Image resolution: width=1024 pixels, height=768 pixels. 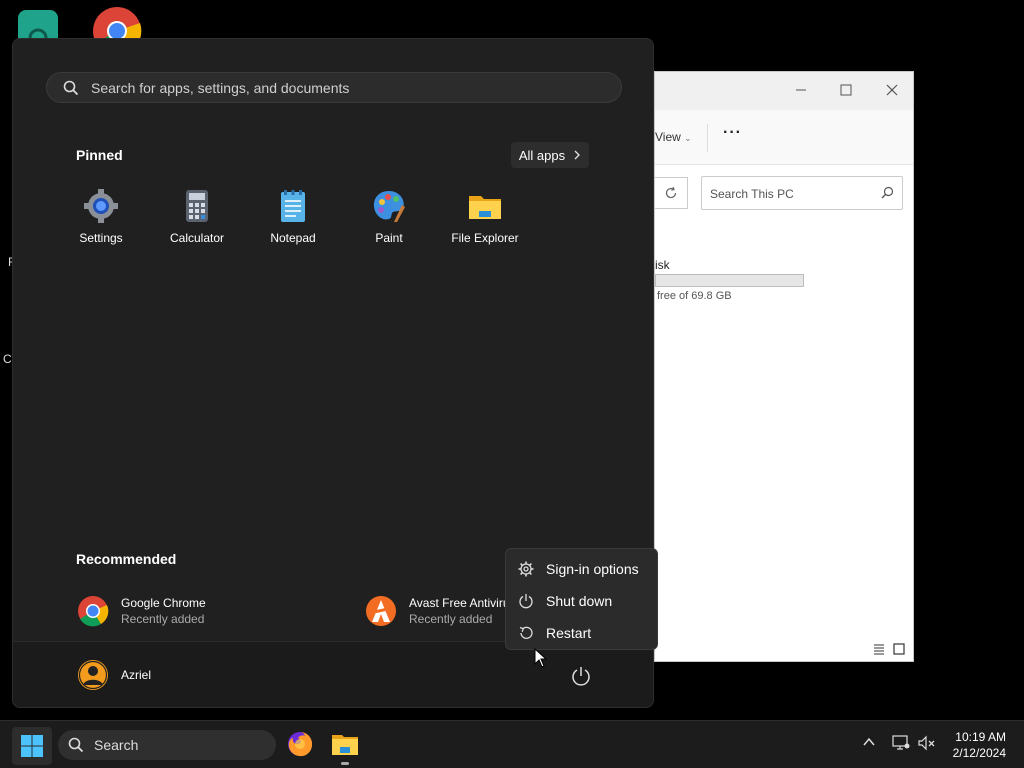 I want to click on paint-palette-icon, so click(x=389, y=206).